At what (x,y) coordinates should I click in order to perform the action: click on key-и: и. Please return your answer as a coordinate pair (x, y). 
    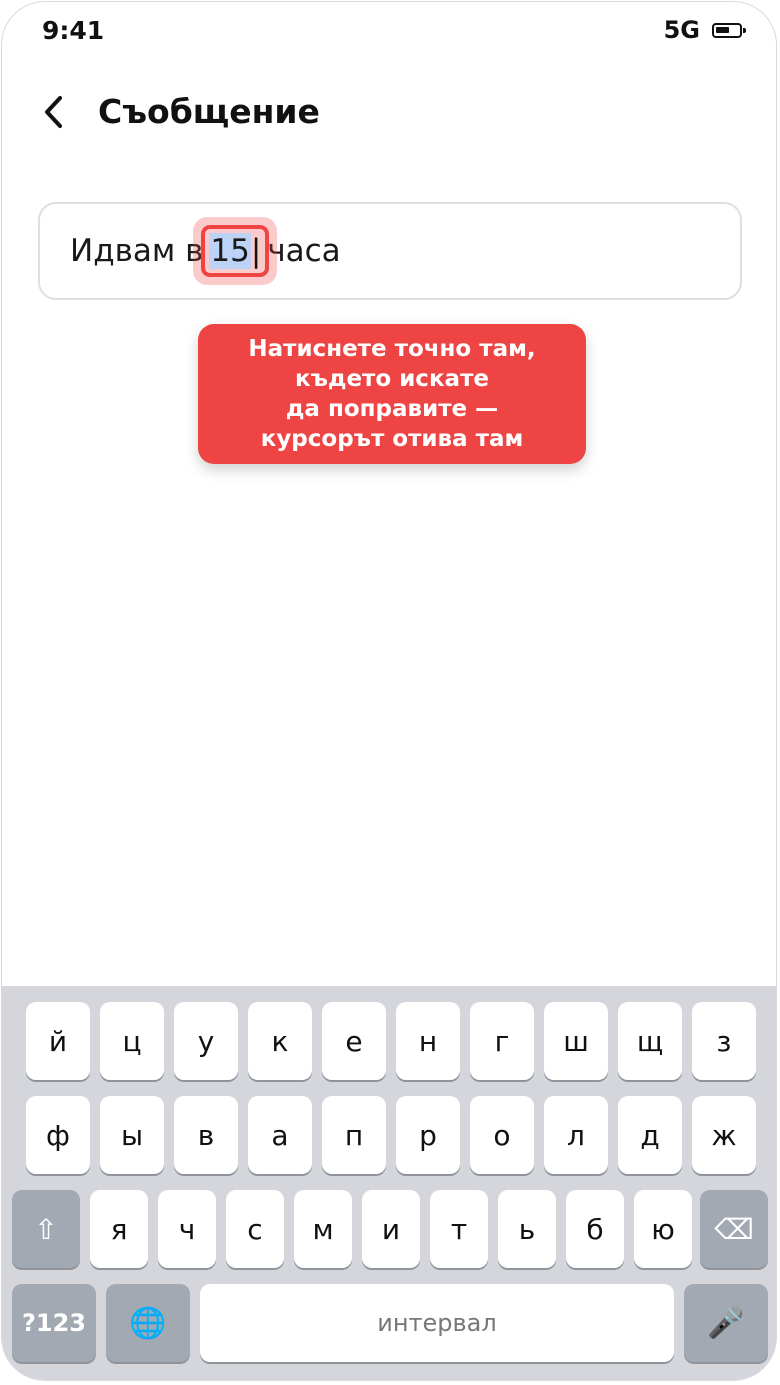
    Looking at the image, I should click on (391, 1229).